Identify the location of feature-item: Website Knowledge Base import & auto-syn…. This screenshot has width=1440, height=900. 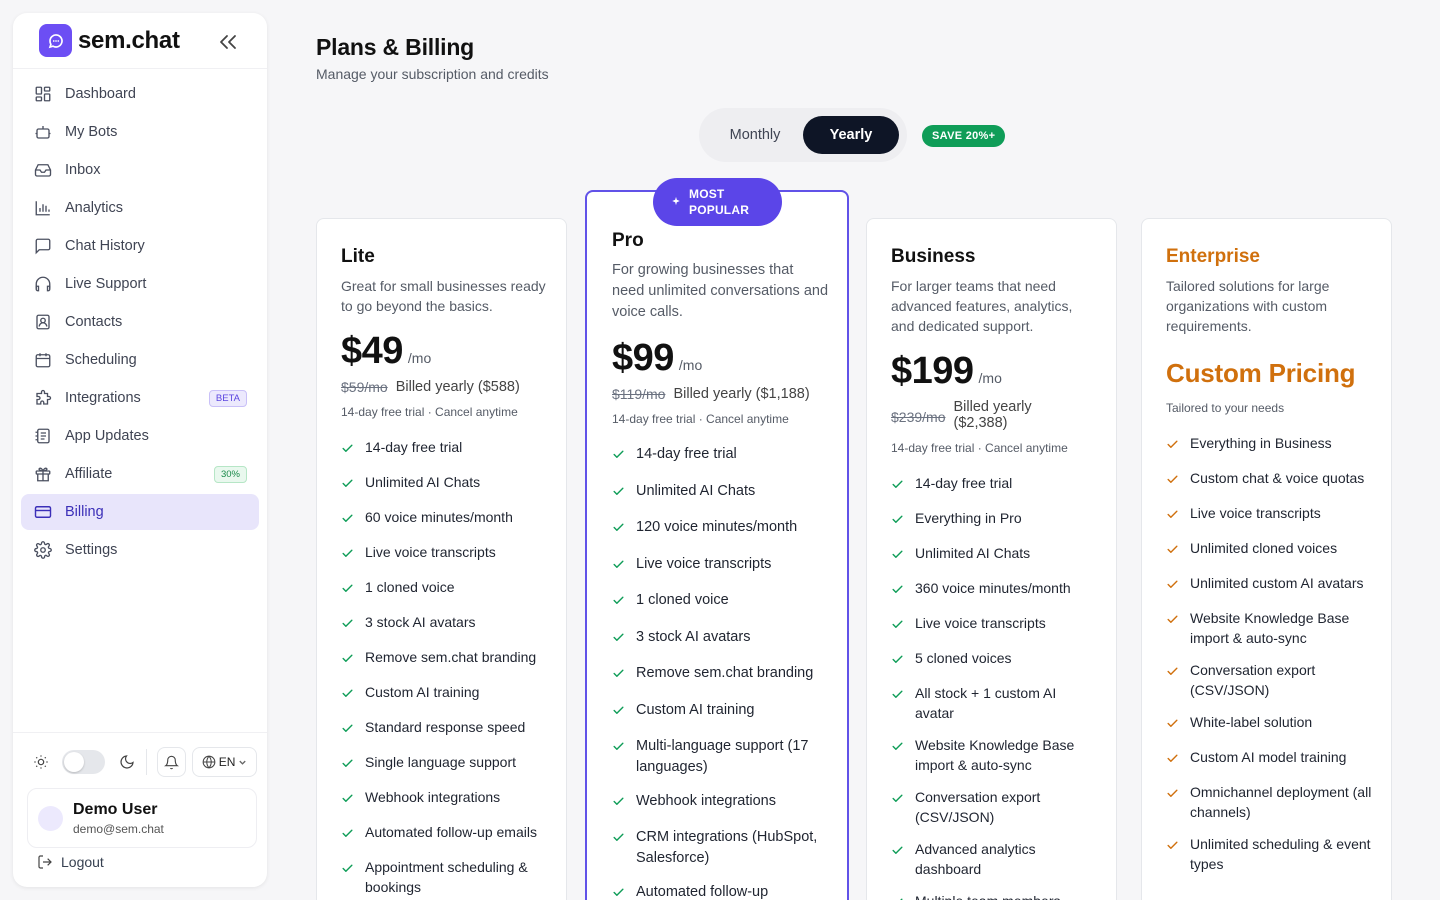
(1269, 628).